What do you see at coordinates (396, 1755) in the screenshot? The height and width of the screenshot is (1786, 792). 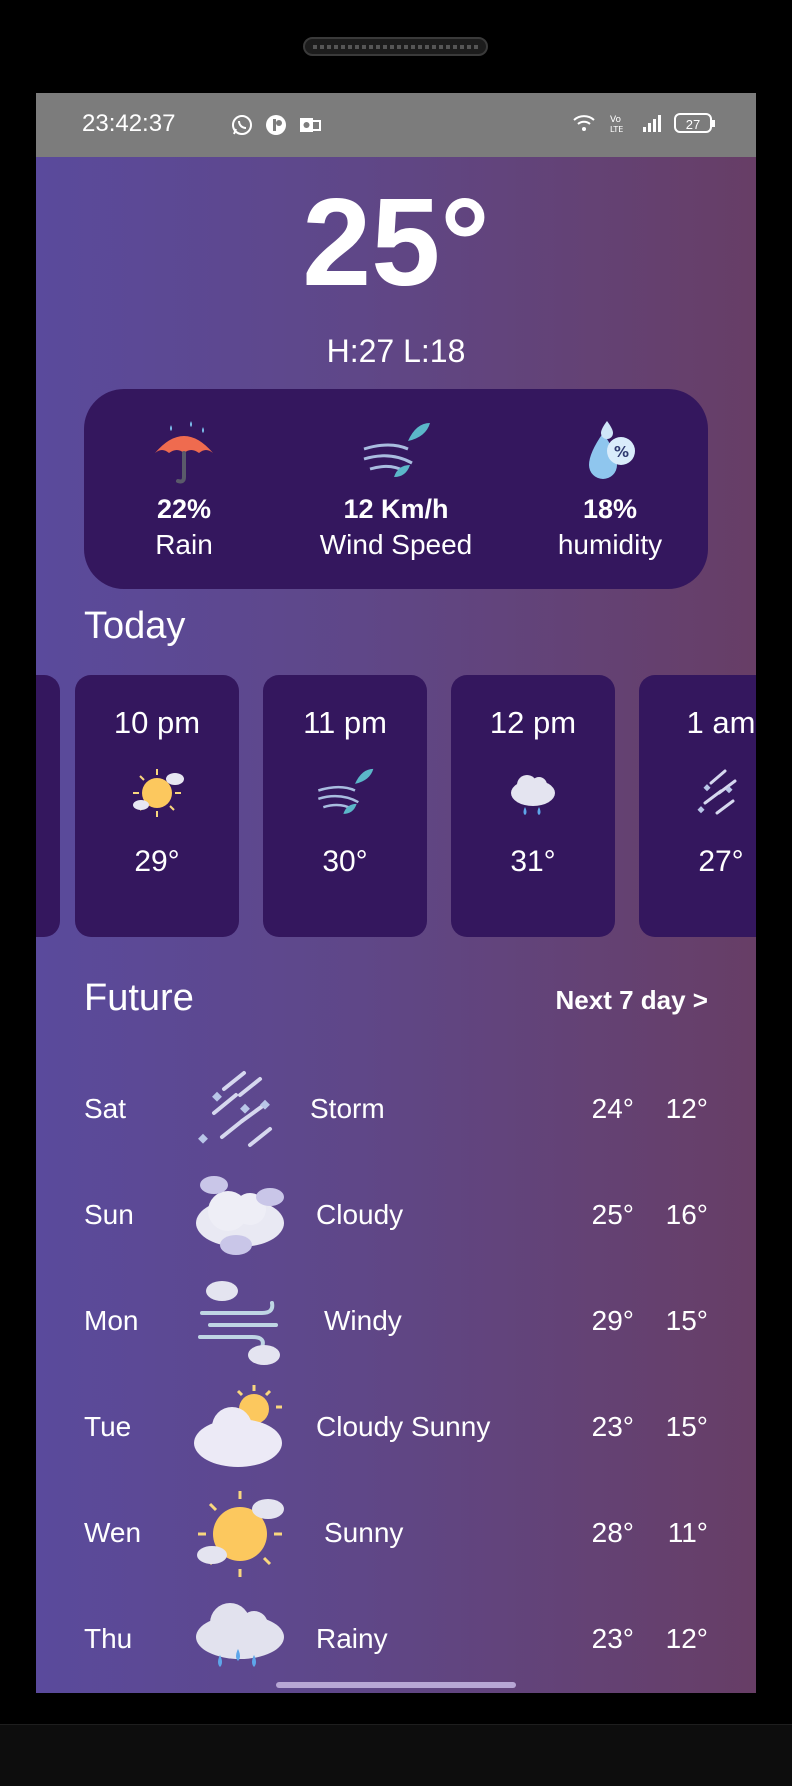 I see `phone-chin` at bounding box center [396, 1755].